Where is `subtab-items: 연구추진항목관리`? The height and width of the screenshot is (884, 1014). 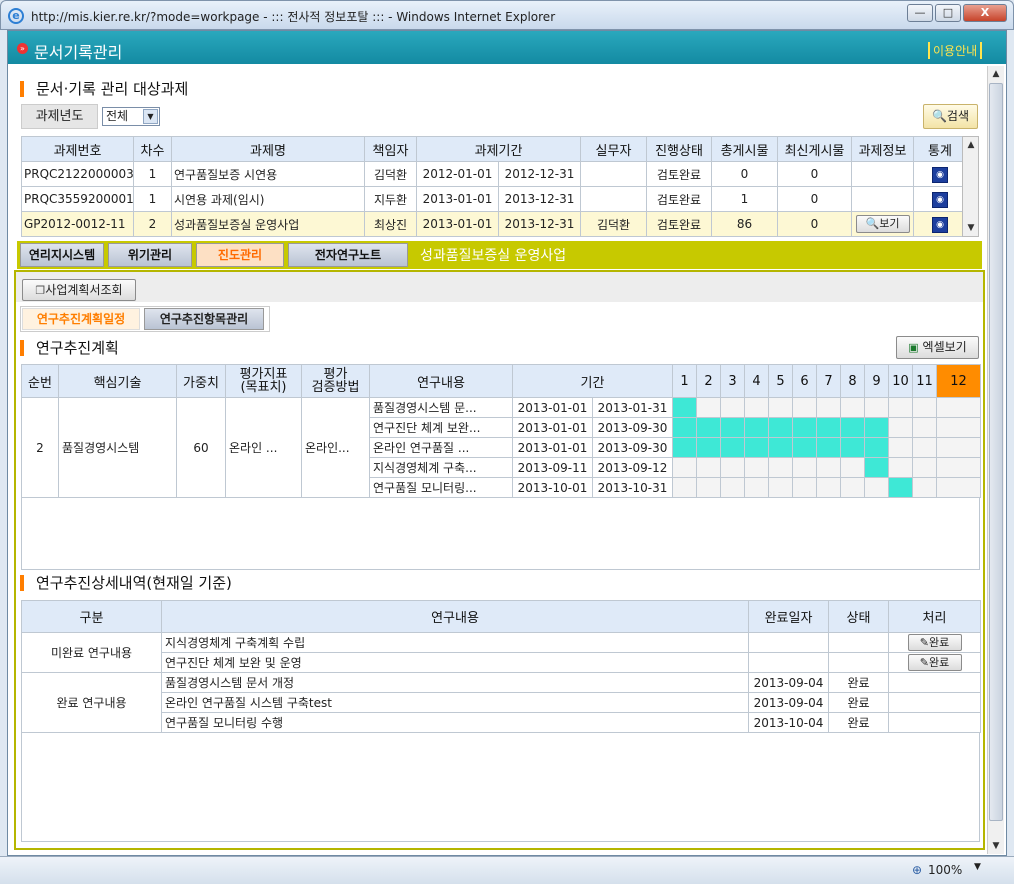 subtab-items: 연구추진항목관리 is located at coordinates (204, 319).